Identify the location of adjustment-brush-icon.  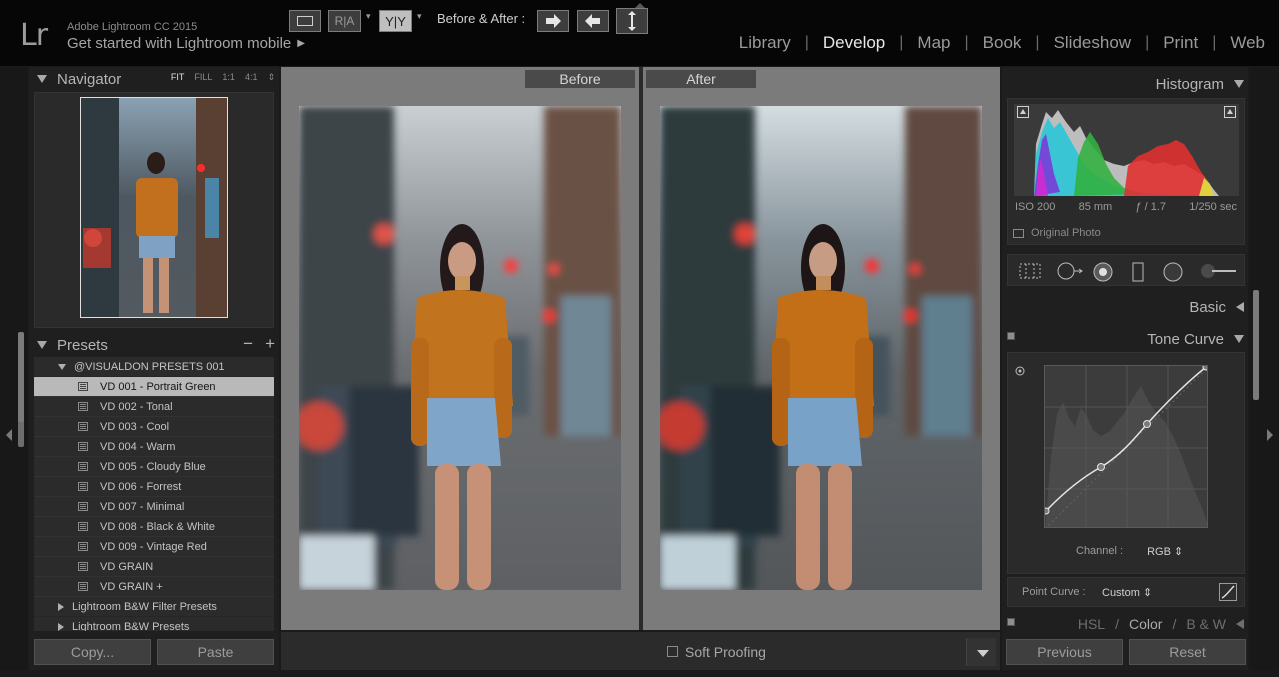
(1218, 271).